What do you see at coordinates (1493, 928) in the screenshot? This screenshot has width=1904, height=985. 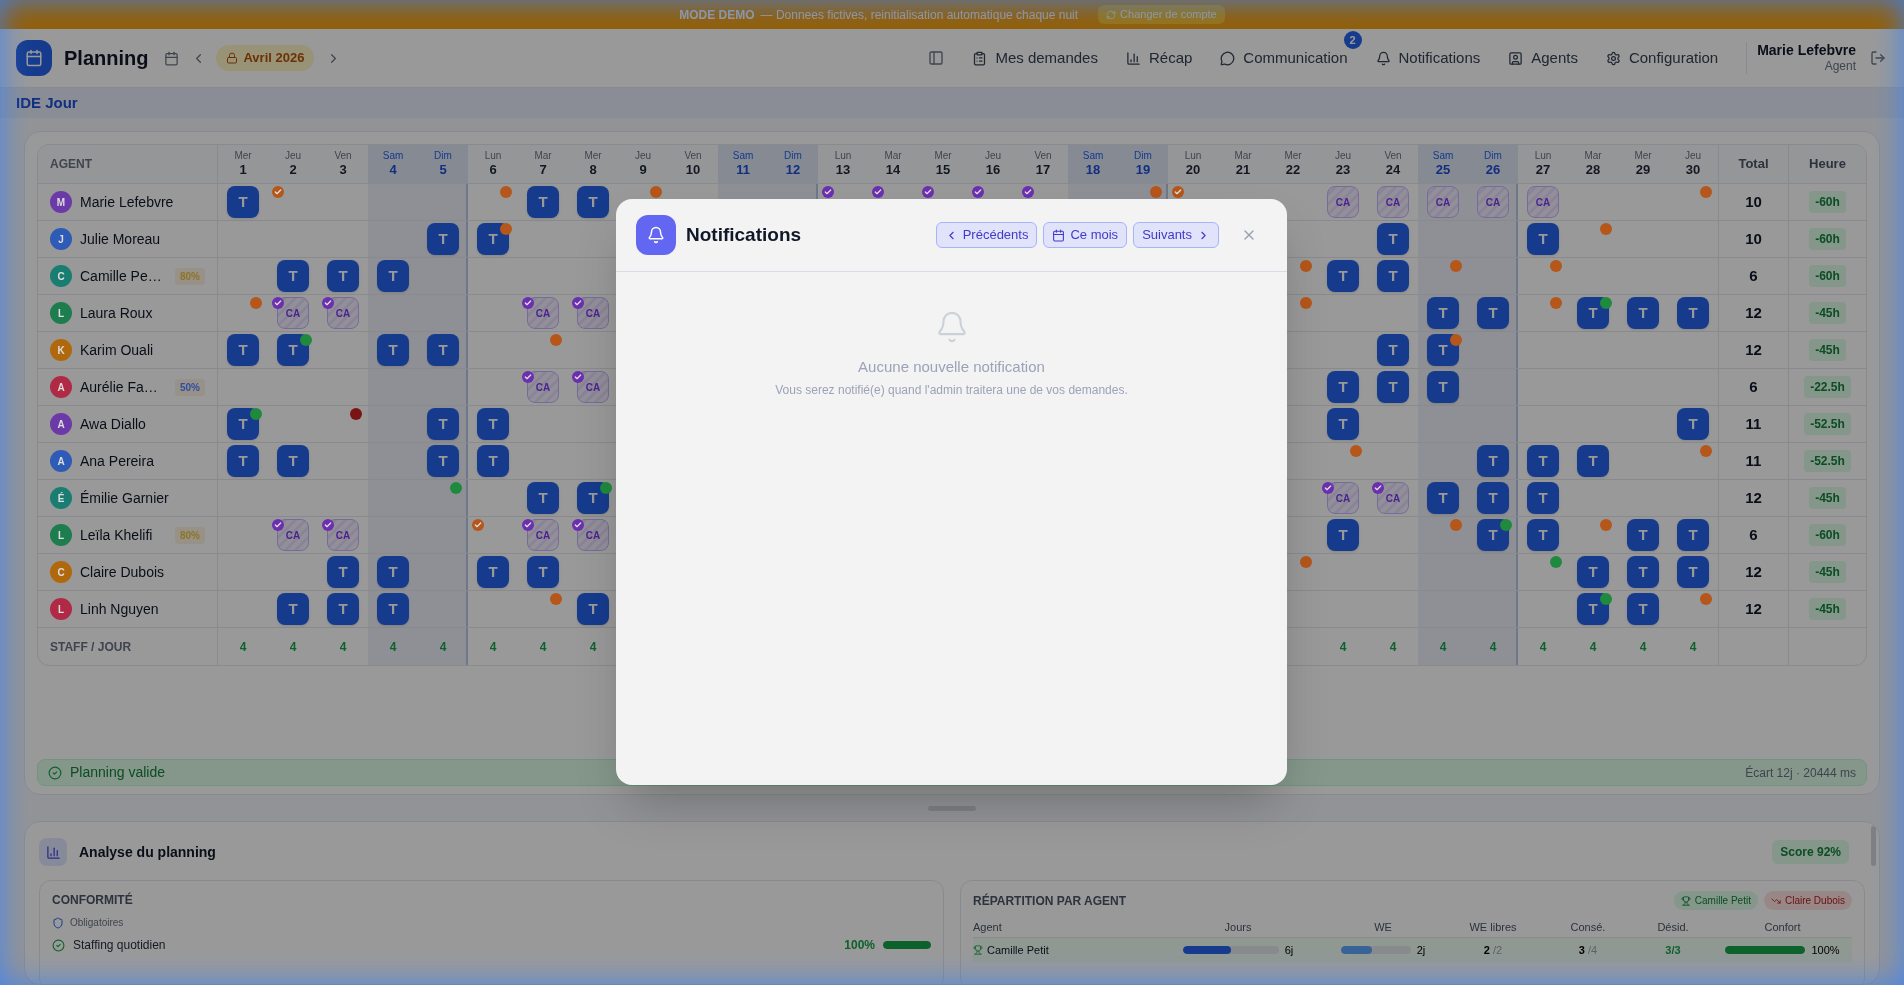 I see `column-heading: WE libres` at bounding box center [1493, 928].